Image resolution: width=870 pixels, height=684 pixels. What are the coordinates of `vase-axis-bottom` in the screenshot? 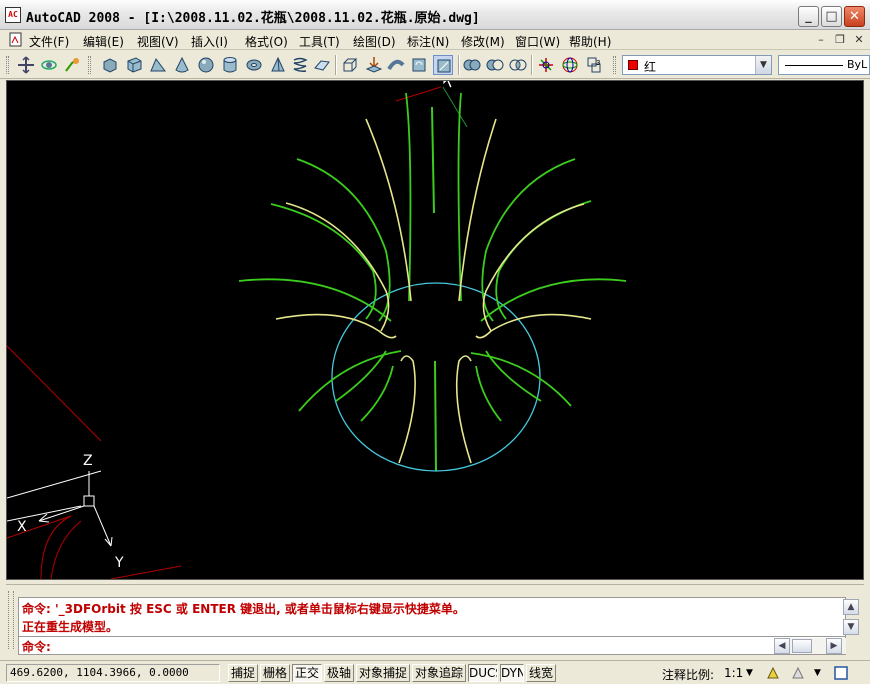 It's located at (435, 416).